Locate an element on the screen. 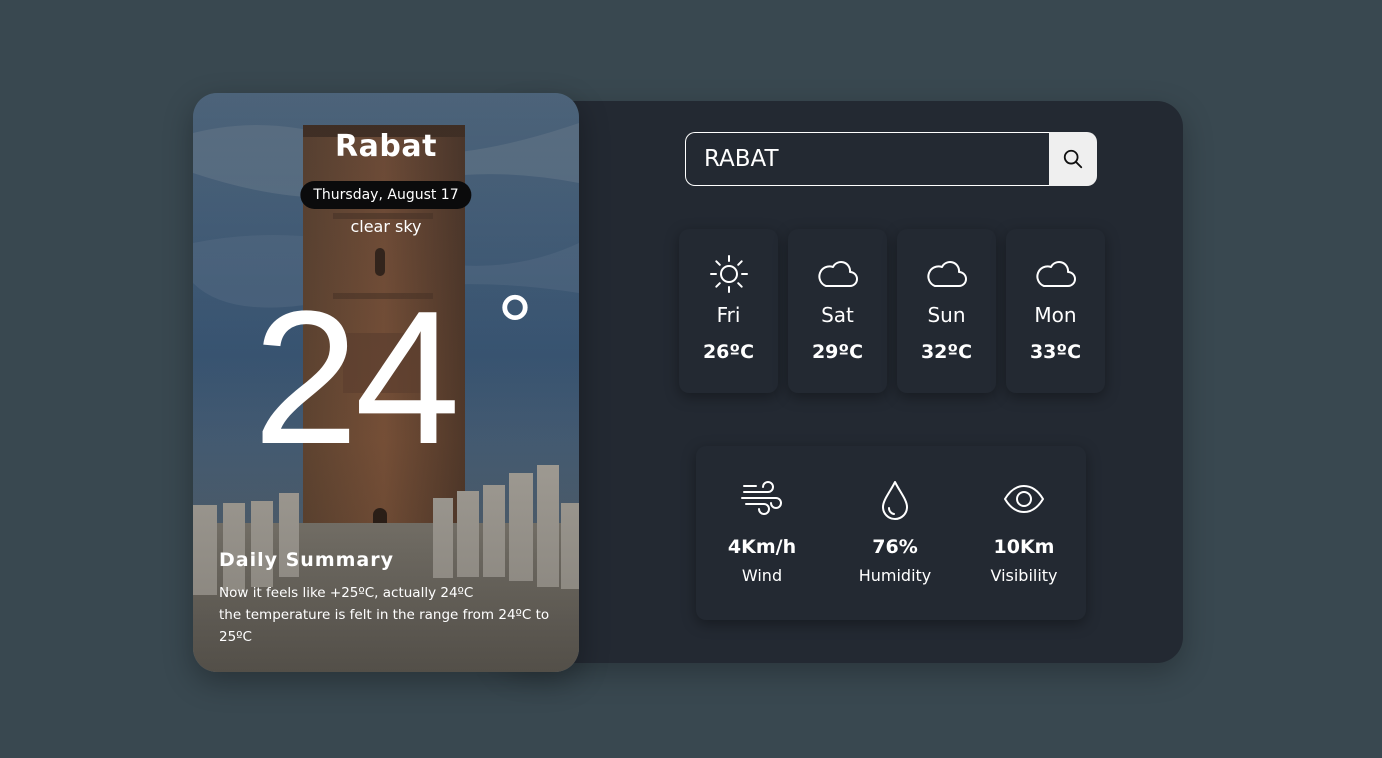 The image size is (1382, 758). search-icon is located at coordinates (1073, 159).